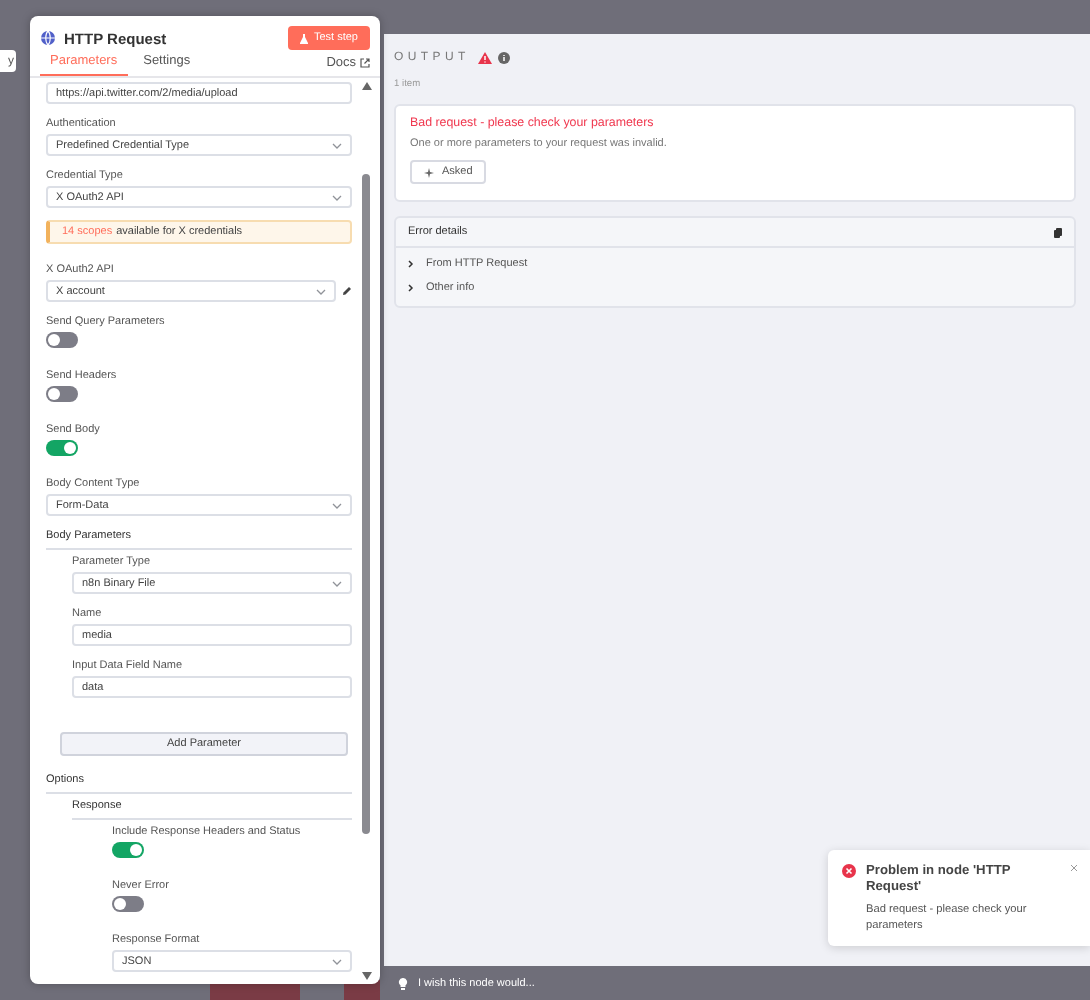 This screenshot has height=1000, width=1090. Describe the element at coordinates (366, 86) in the screenshot. I see `scroll-up-icon` at that location.